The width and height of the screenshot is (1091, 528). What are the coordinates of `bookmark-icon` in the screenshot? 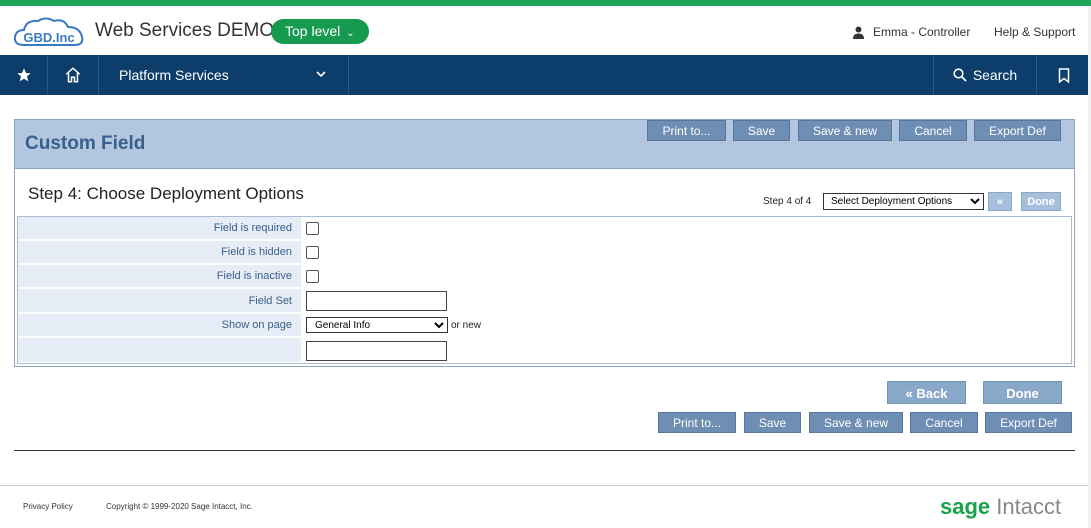 It's located at (1064, 75).